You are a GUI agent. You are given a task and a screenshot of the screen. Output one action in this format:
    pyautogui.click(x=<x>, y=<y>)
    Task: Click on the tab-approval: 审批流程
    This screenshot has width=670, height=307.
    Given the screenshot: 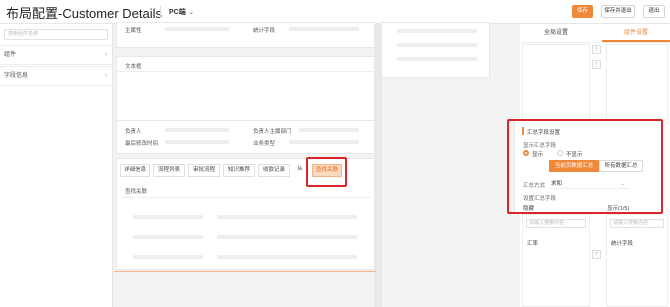 What is the action you would take?
    pyautogui.click(x=204, y=170)
    